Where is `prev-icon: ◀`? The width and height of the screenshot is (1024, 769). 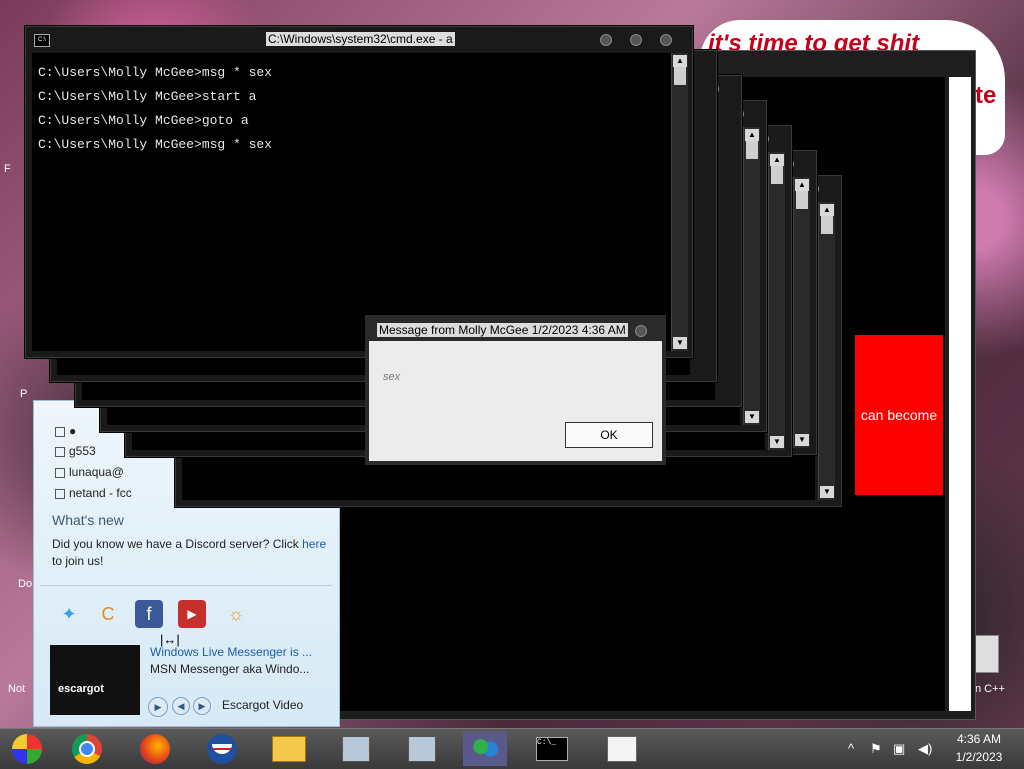 prev-icon: ◀ is located at coordinates (181, 706).